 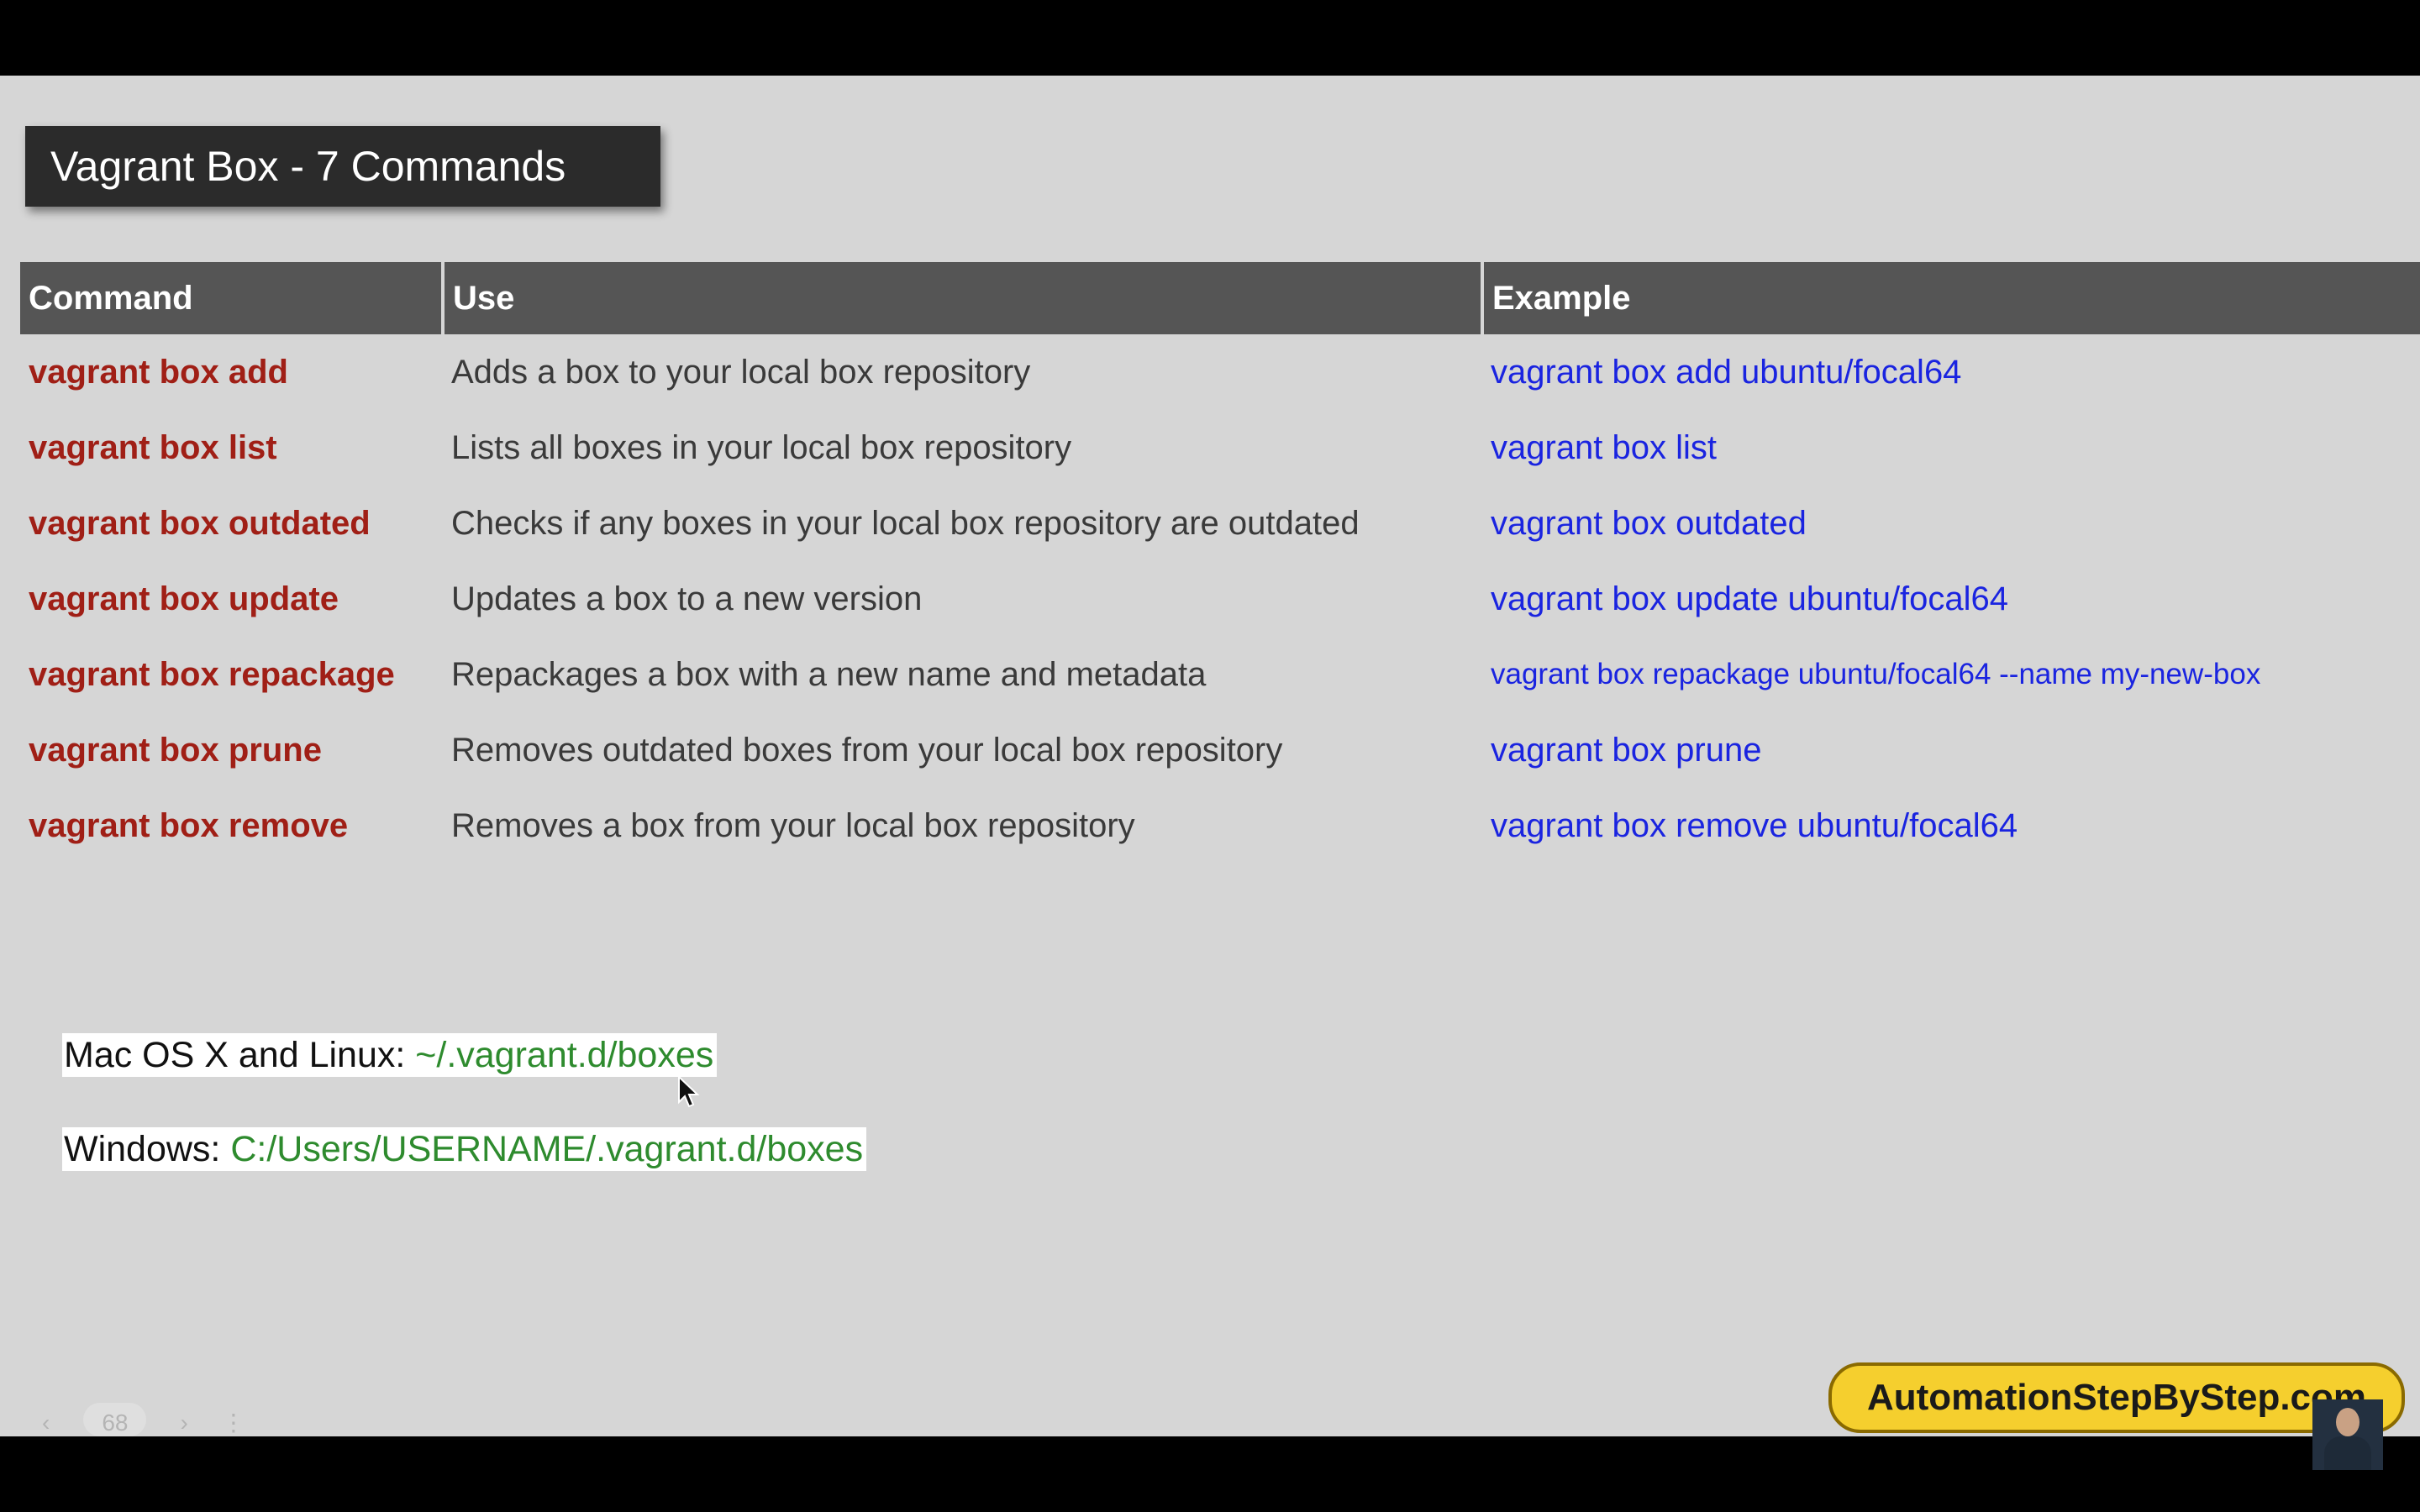 I want to click on presenter-avatar, so click(x=2347, y=1434).